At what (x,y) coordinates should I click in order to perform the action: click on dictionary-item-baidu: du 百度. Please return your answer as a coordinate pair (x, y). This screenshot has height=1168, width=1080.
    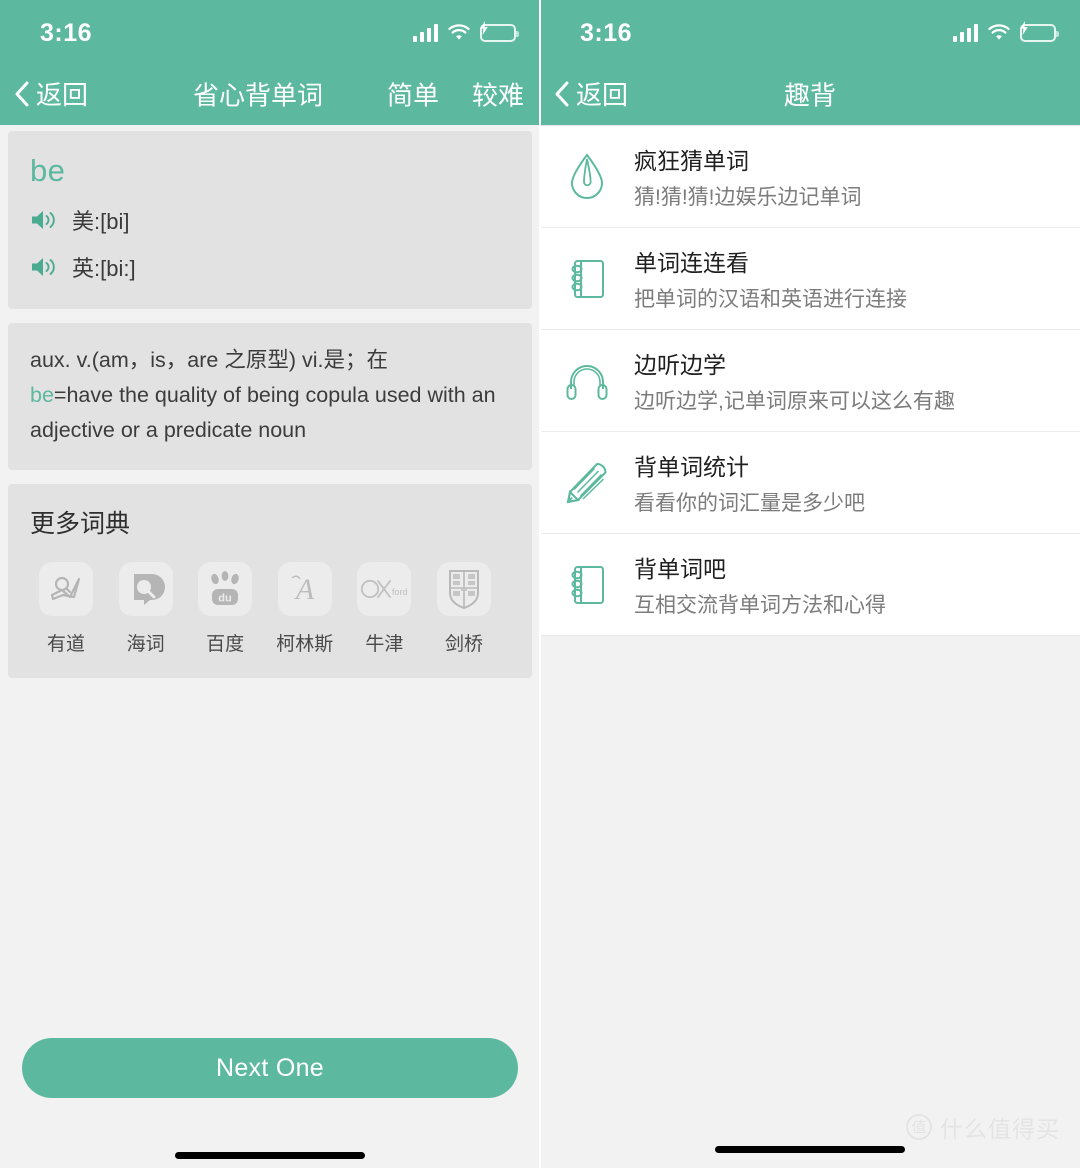
    Looking at the image, I should click on (225, 609).